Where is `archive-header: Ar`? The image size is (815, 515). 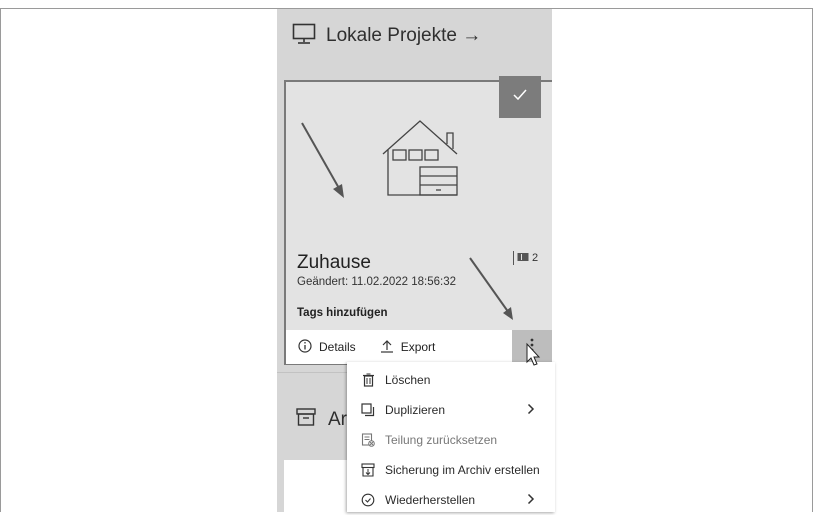 archive-header: Ar is located at coordinates (321, 420).